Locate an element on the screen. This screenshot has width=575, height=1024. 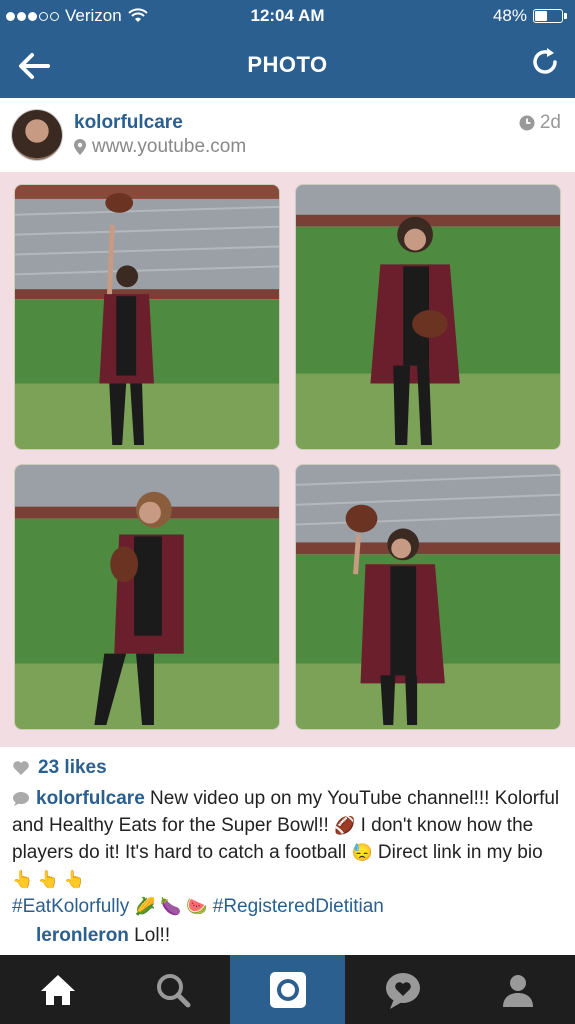
tab-activity is located at coordinates (402, 989).